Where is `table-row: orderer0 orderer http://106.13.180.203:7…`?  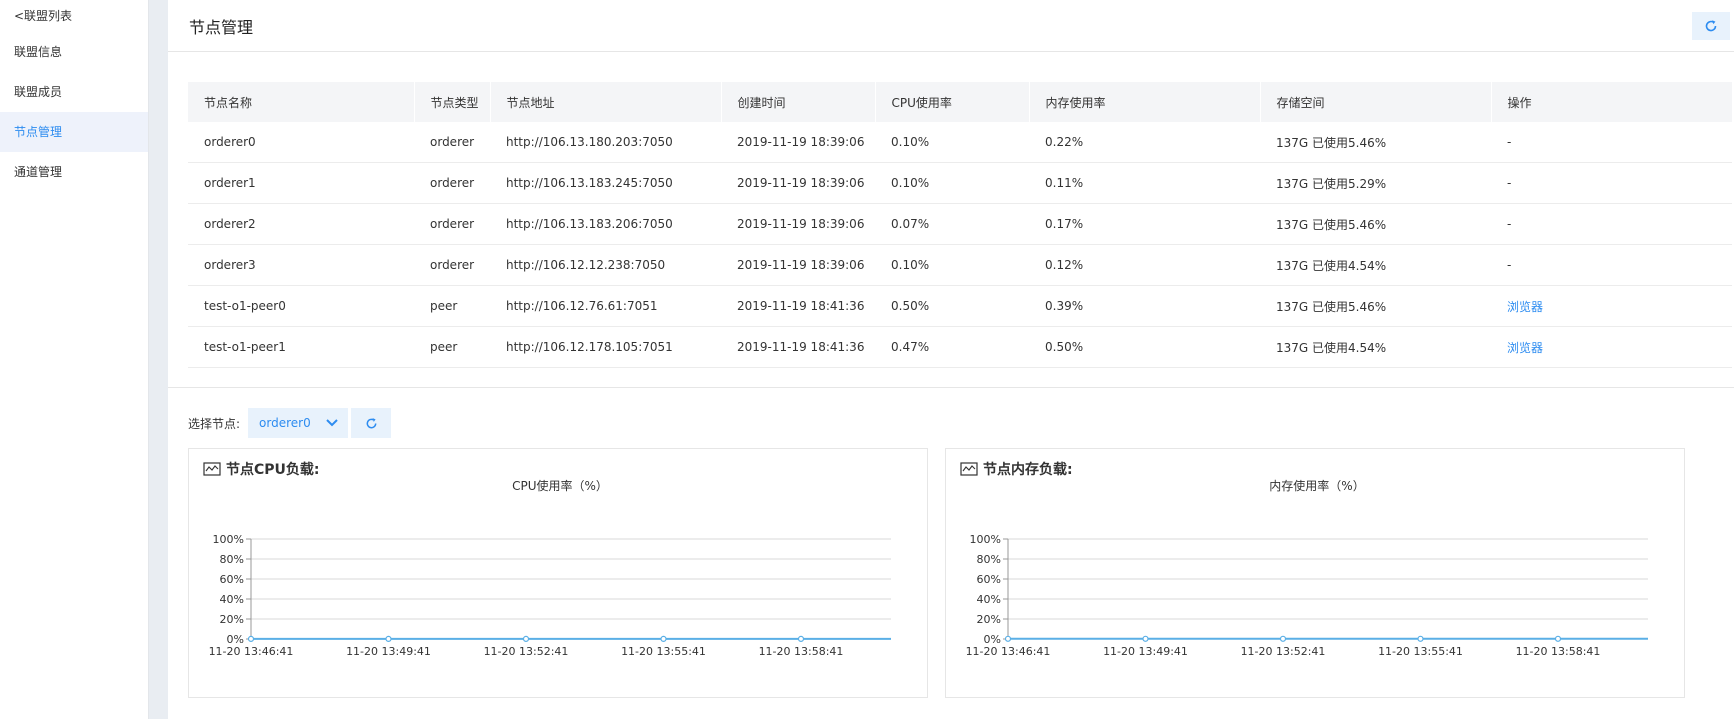 table-row: orderer0 orderer http://106.13.180.203:7… is located at coordinates (960, 142).